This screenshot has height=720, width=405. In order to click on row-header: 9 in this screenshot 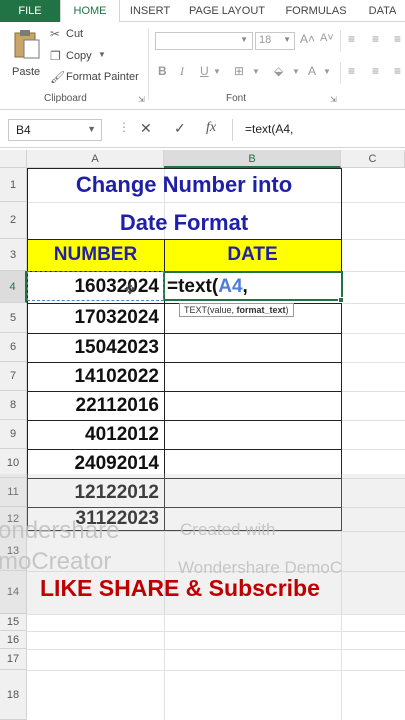, I will do `click(13, 434)`.